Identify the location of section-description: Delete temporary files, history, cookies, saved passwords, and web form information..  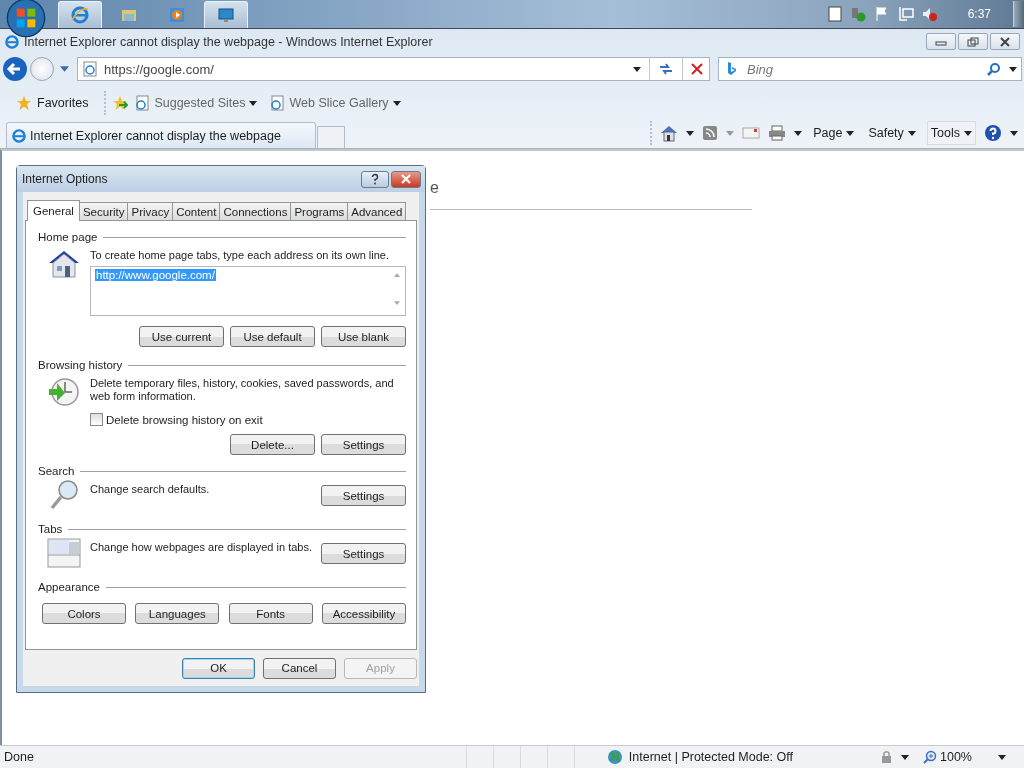
(242, 389).